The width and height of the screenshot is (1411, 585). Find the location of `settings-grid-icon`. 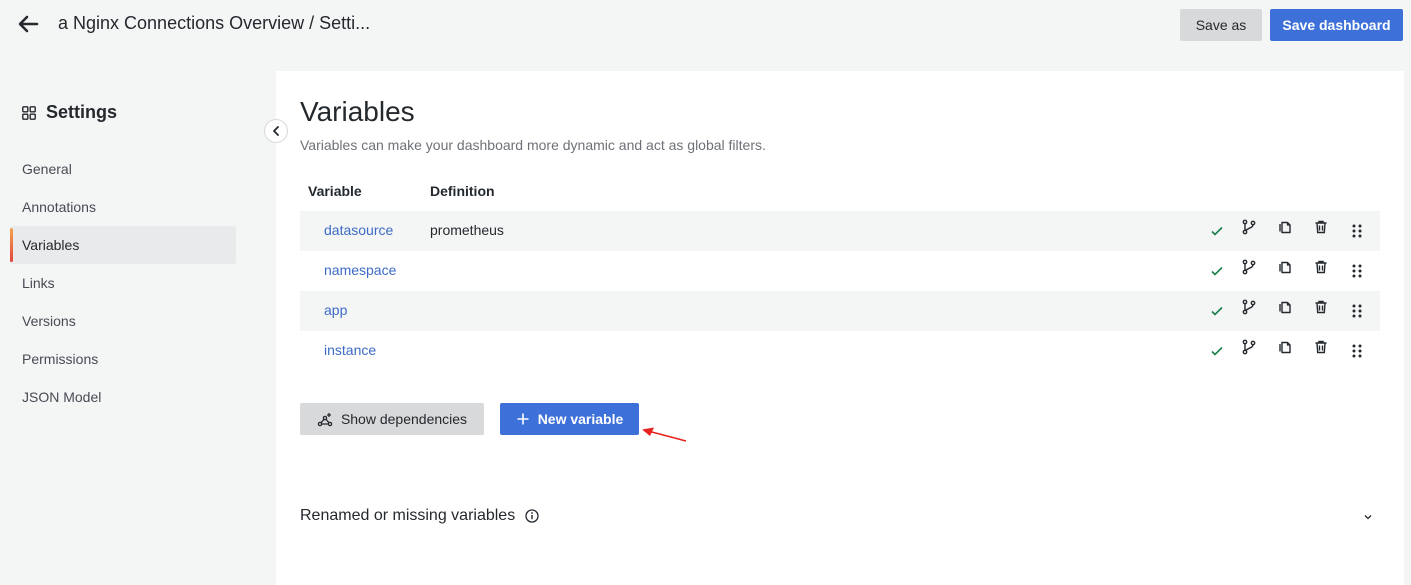

settings-grid-icon is located at coordinates (29, 112).